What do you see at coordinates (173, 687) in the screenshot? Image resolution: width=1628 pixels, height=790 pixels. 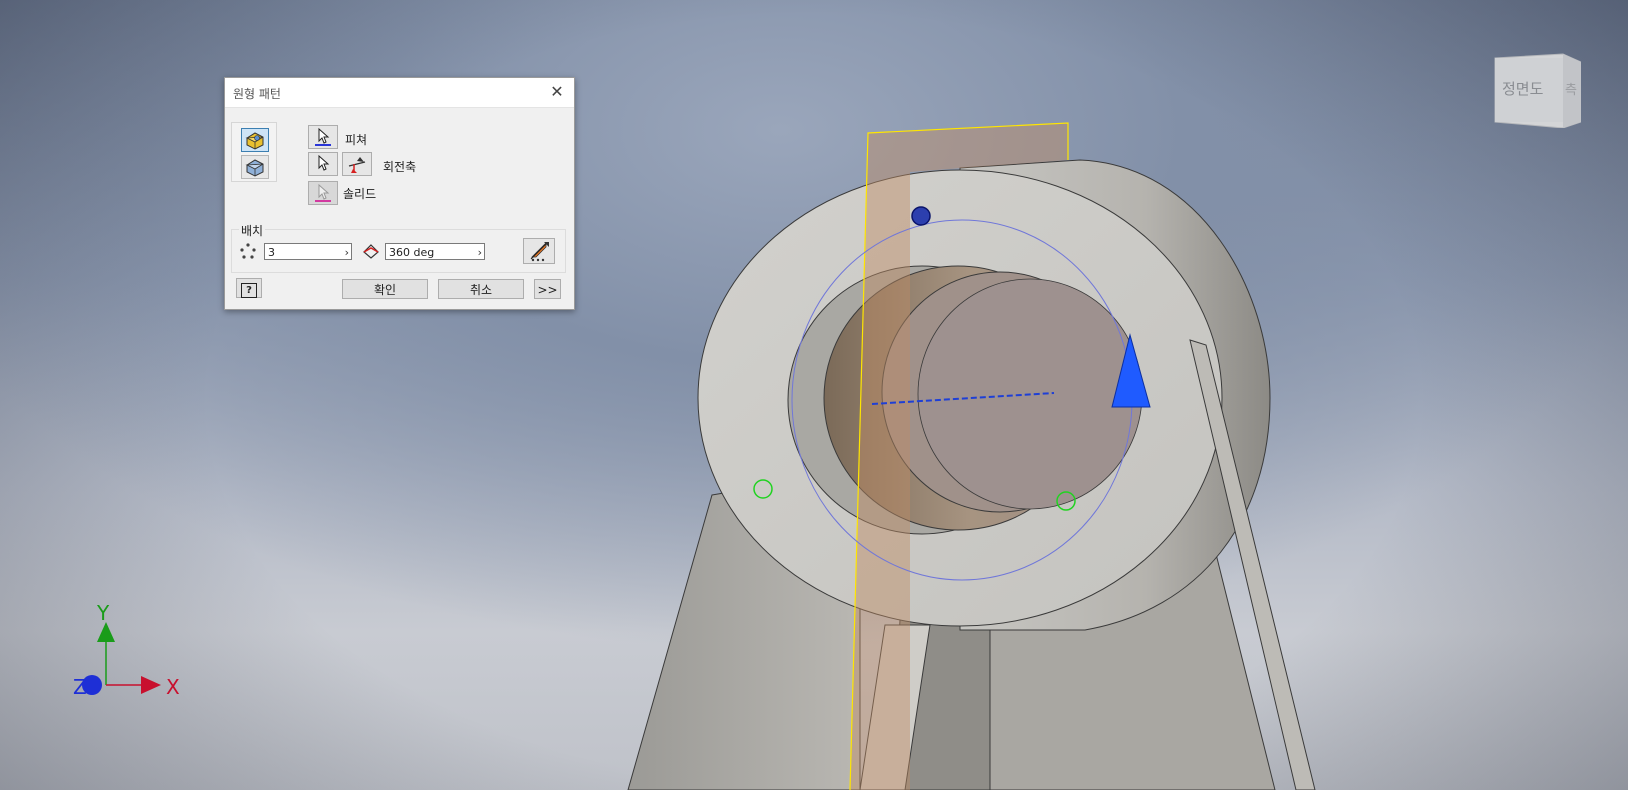 I see `triad-x-label: X` at bounding box center [173, 687].